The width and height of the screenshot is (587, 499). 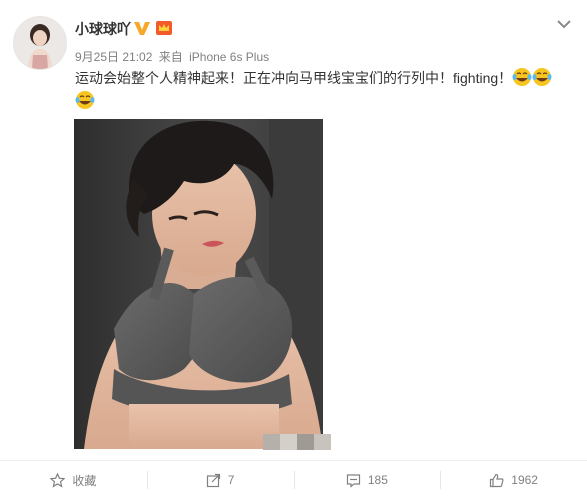 What do you see at coordinates (213, 480) in the screenshot?
I see `share-icon` at bounding box center [213, 480].